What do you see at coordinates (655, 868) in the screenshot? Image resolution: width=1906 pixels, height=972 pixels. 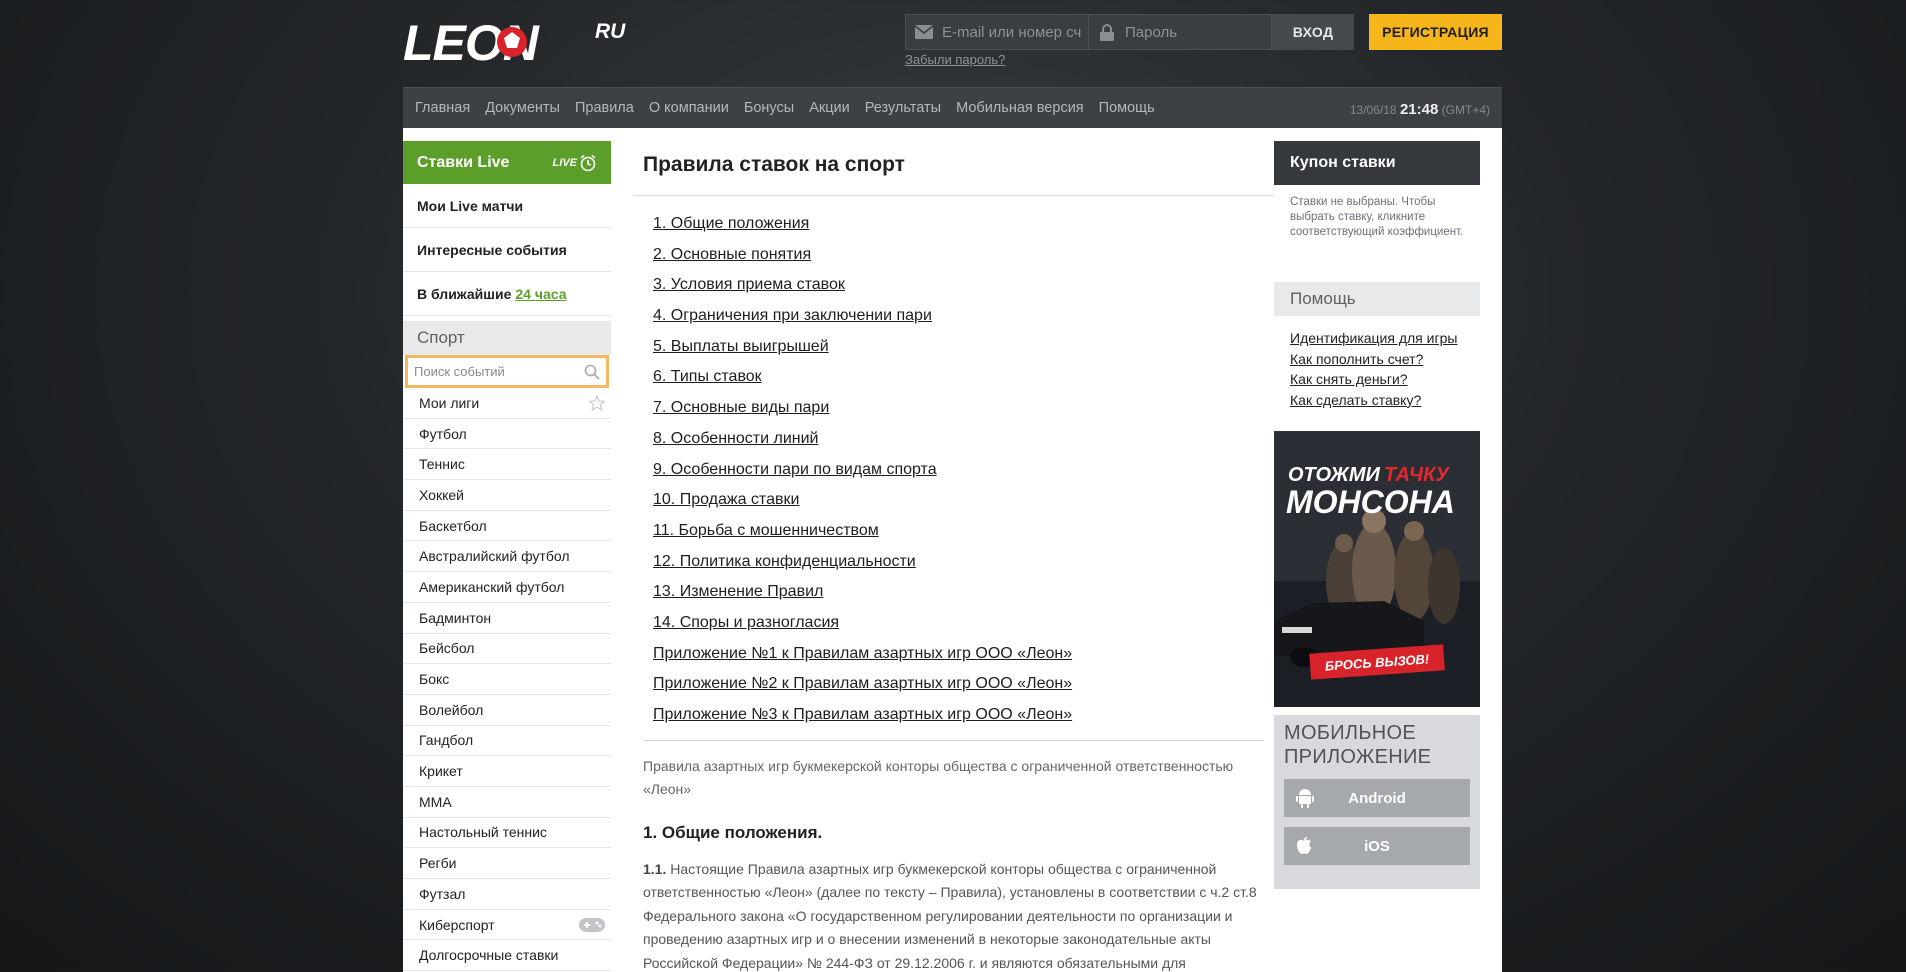 I see `paragraph-number: 1.1.` at bounding box center [655, 868].